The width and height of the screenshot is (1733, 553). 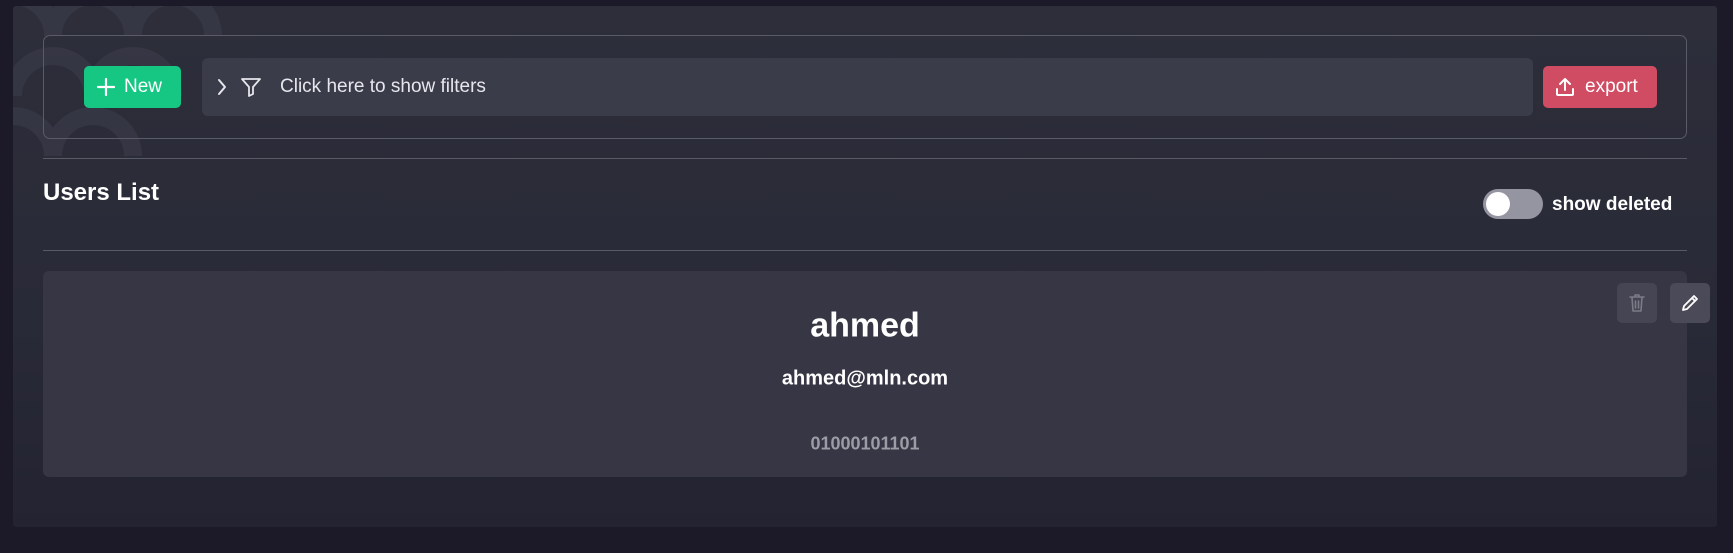 What do you see at coordinates (1513, 204) in the screenshot?
I see `show-deleted-toggle` at bounding box center [1513, 204].